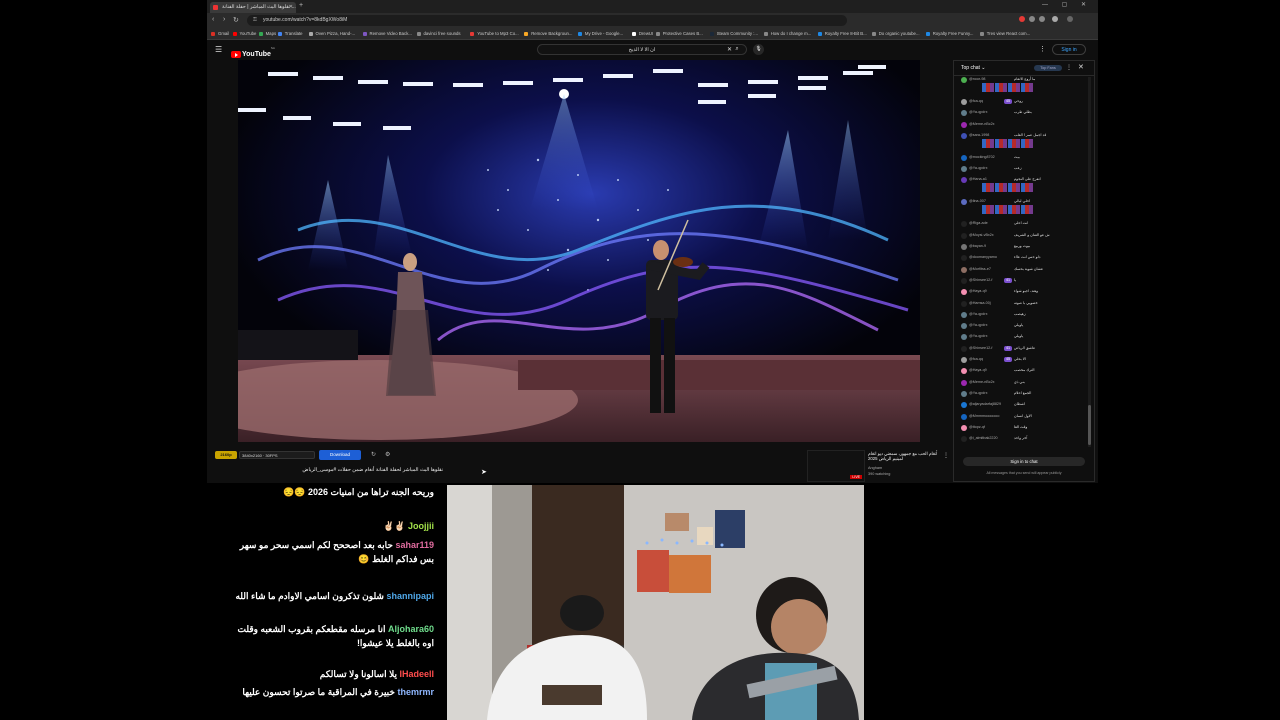 Image resolution: width=1280 pixels, height=720 pixels. What do you see at coordinates (438, 33) in the screenshot?
I see `bookmark-item: davinci free sounds` at bounding box center [438, 33].